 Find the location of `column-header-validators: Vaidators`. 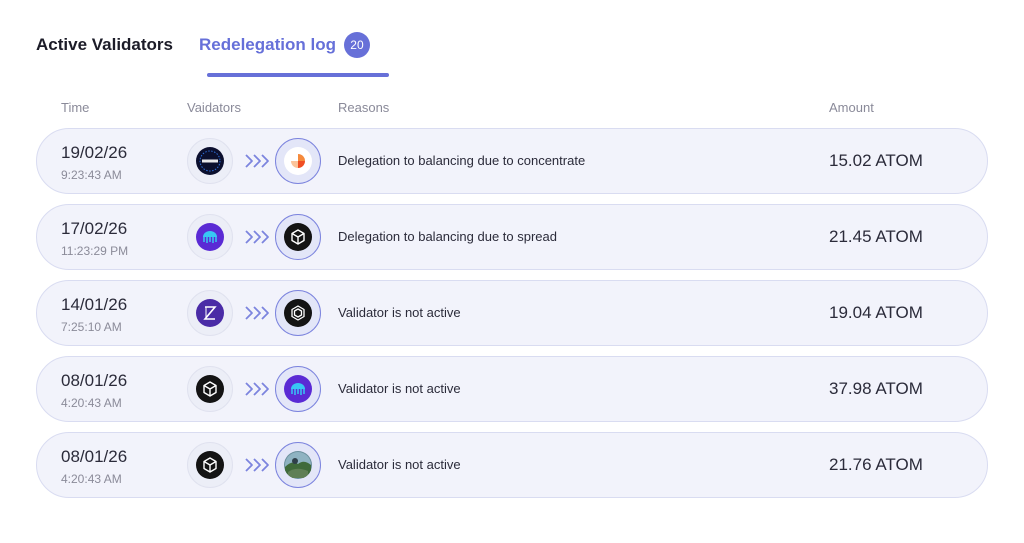

column-header-validators: Vaidators is located at coordinates (214, 107).